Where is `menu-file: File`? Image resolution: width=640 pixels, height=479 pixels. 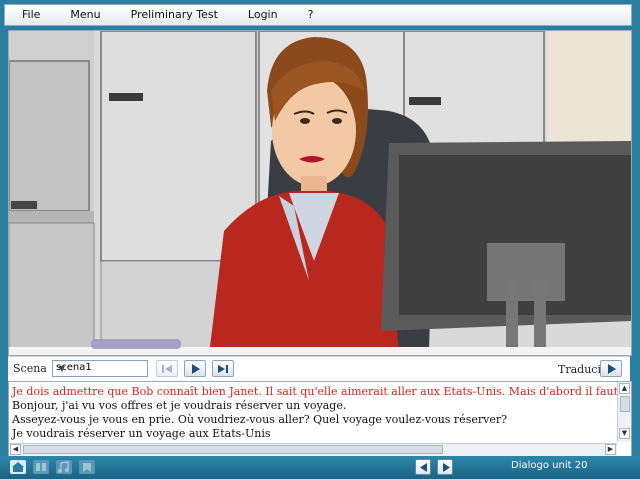
menu-file: File is located at coordinates (29, 15).